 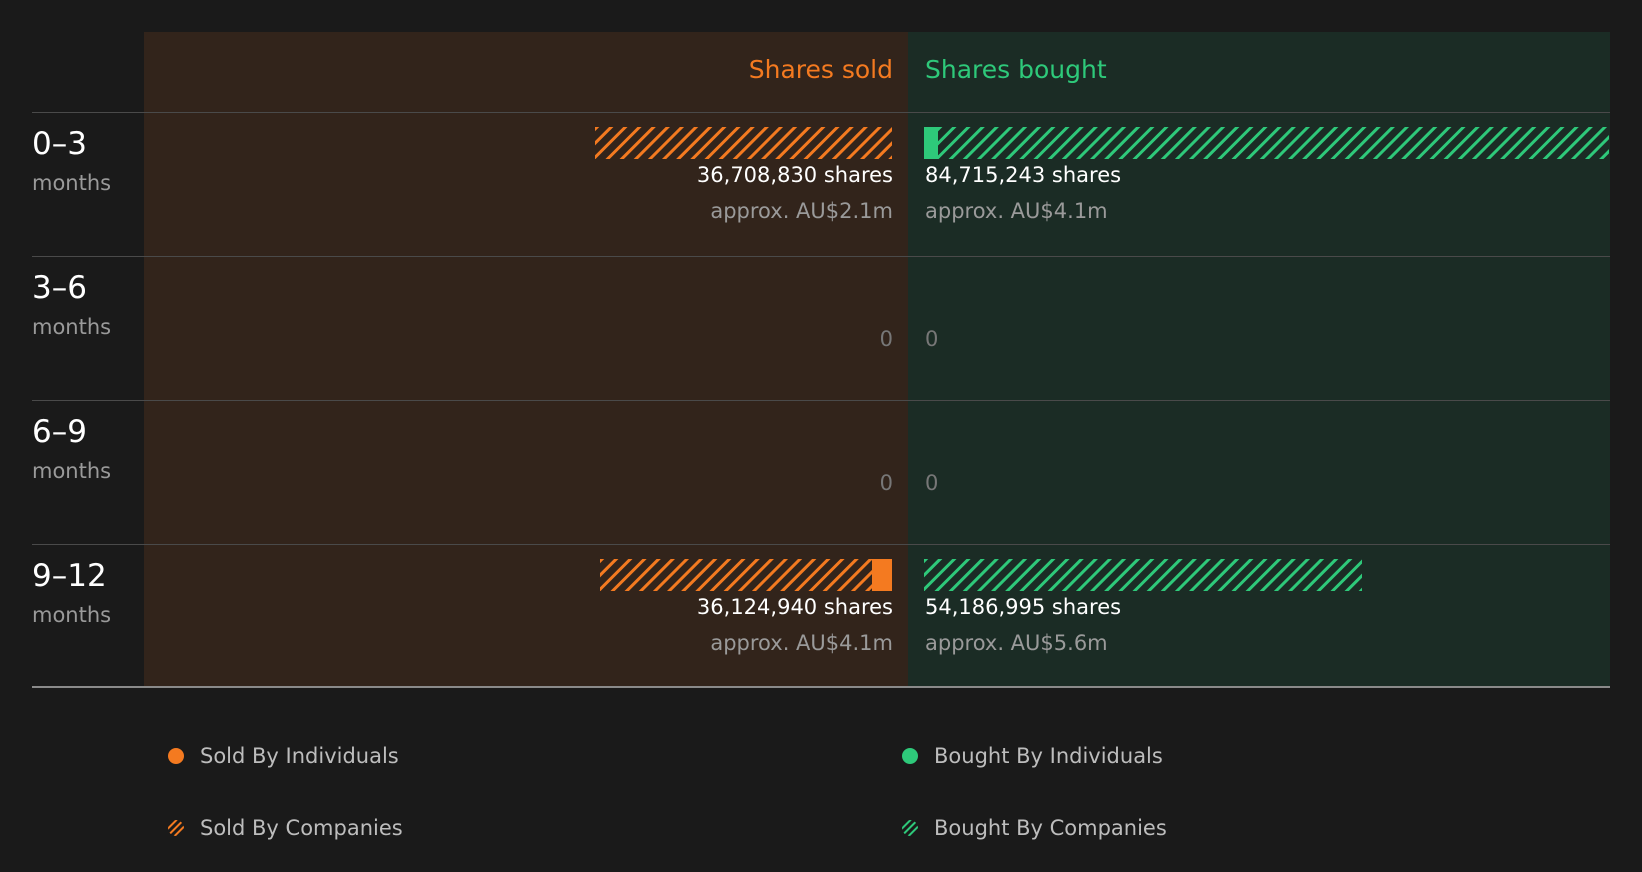 What do you see at coordinates (301, 828) in the screenshot?
I see `legend-label: Sold By Companies` at bounding box center [301, 828].